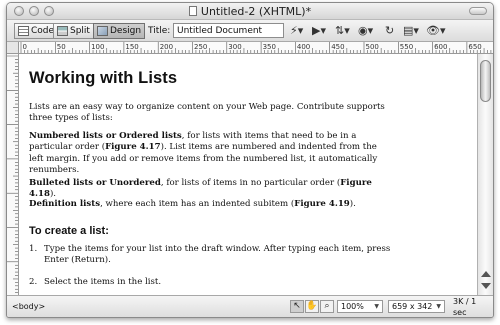  Describe the element at coordinates (297, 306) in the screenshot. I see `pointer-tool-icon: ↖` at that location.